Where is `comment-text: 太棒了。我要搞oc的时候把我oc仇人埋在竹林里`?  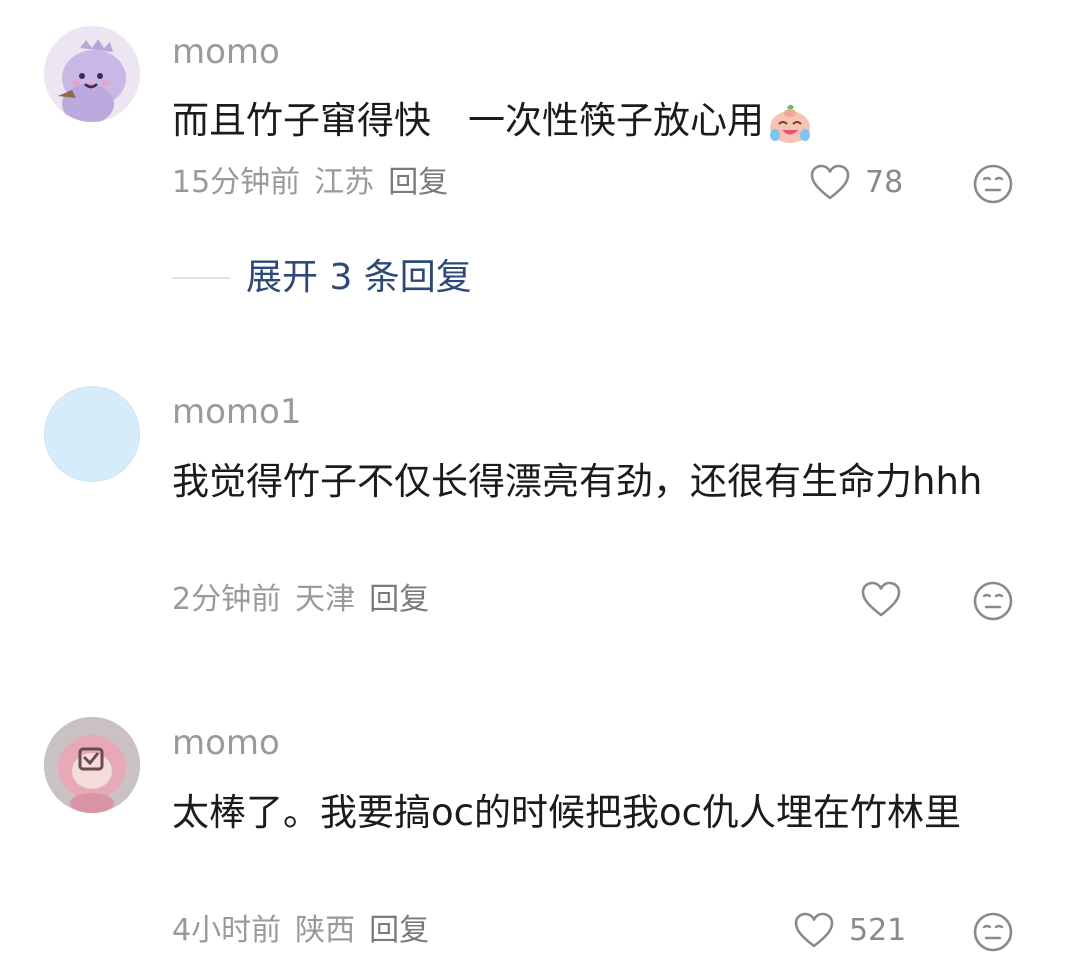
comment-text: 太棒了。我要搞oc的时候把我oc仇人埋在竹林里 is located at coordinates (566, 812).